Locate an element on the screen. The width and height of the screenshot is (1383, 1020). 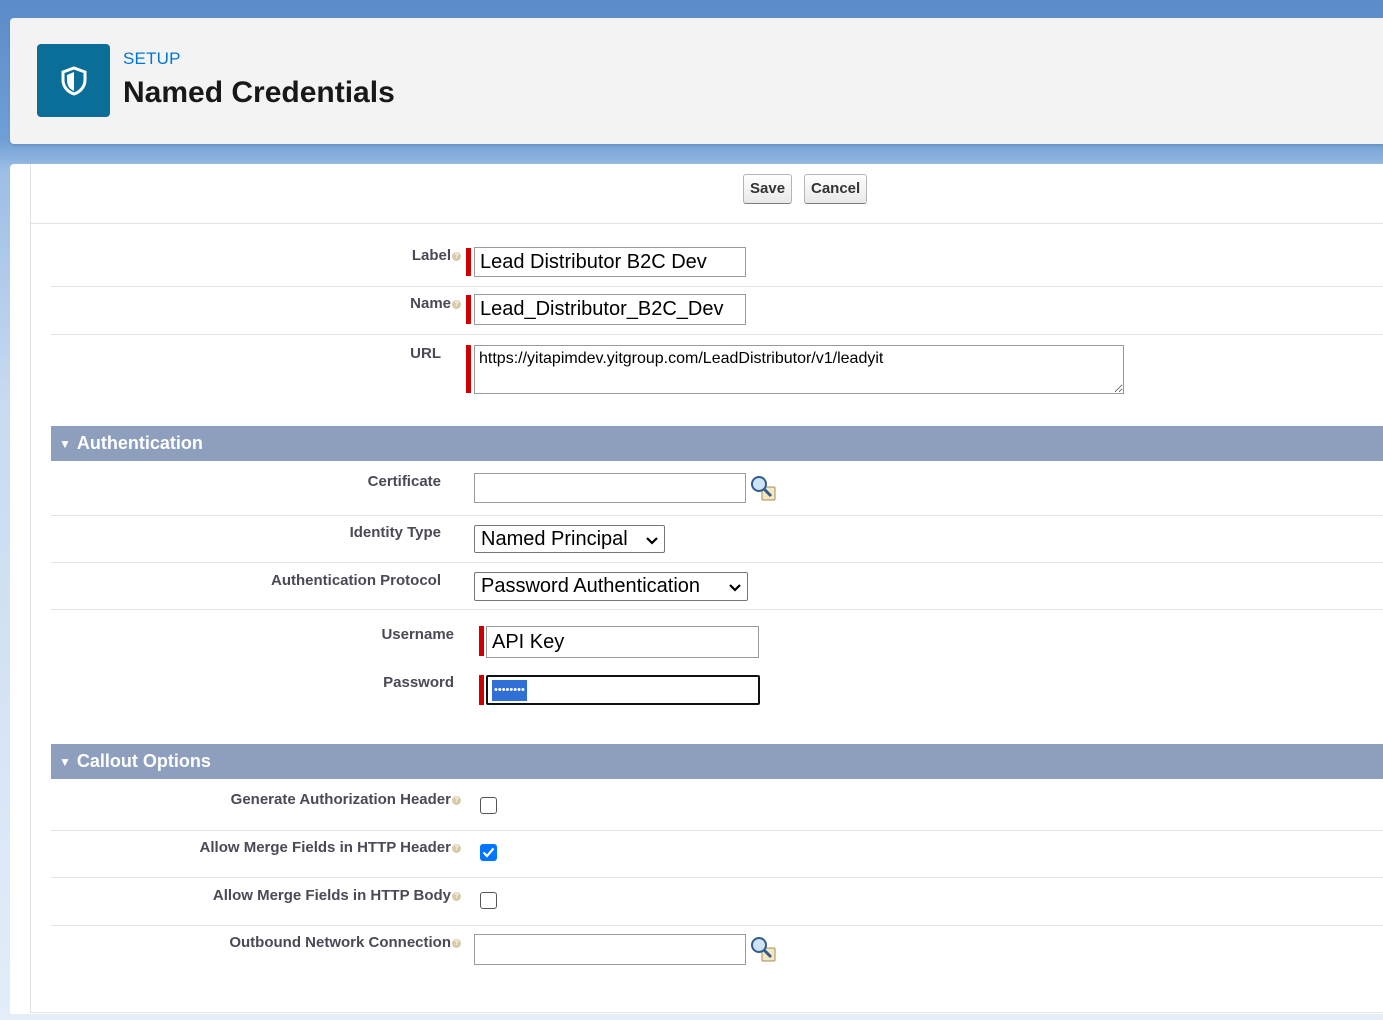
identity-type-field-label: Identity Type is located at coordinates (395, 532).